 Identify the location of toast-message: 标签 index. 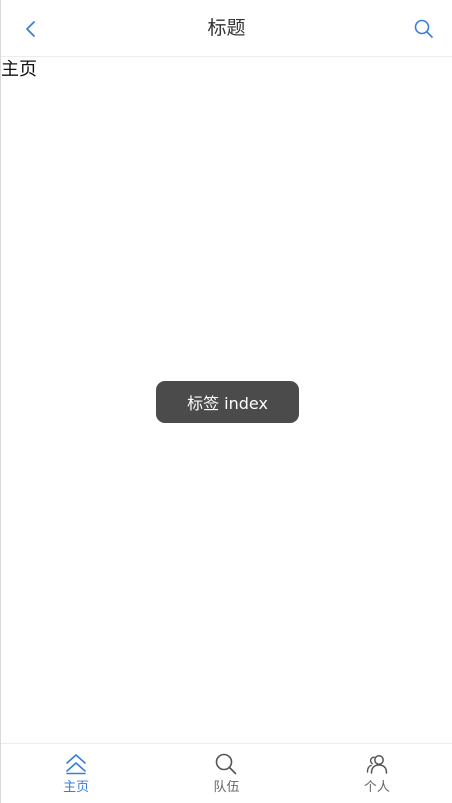
(227, 402).